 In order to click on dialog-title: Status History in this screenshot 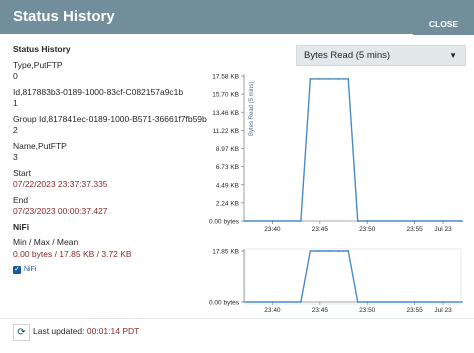, I will do `click(64, 16)`.